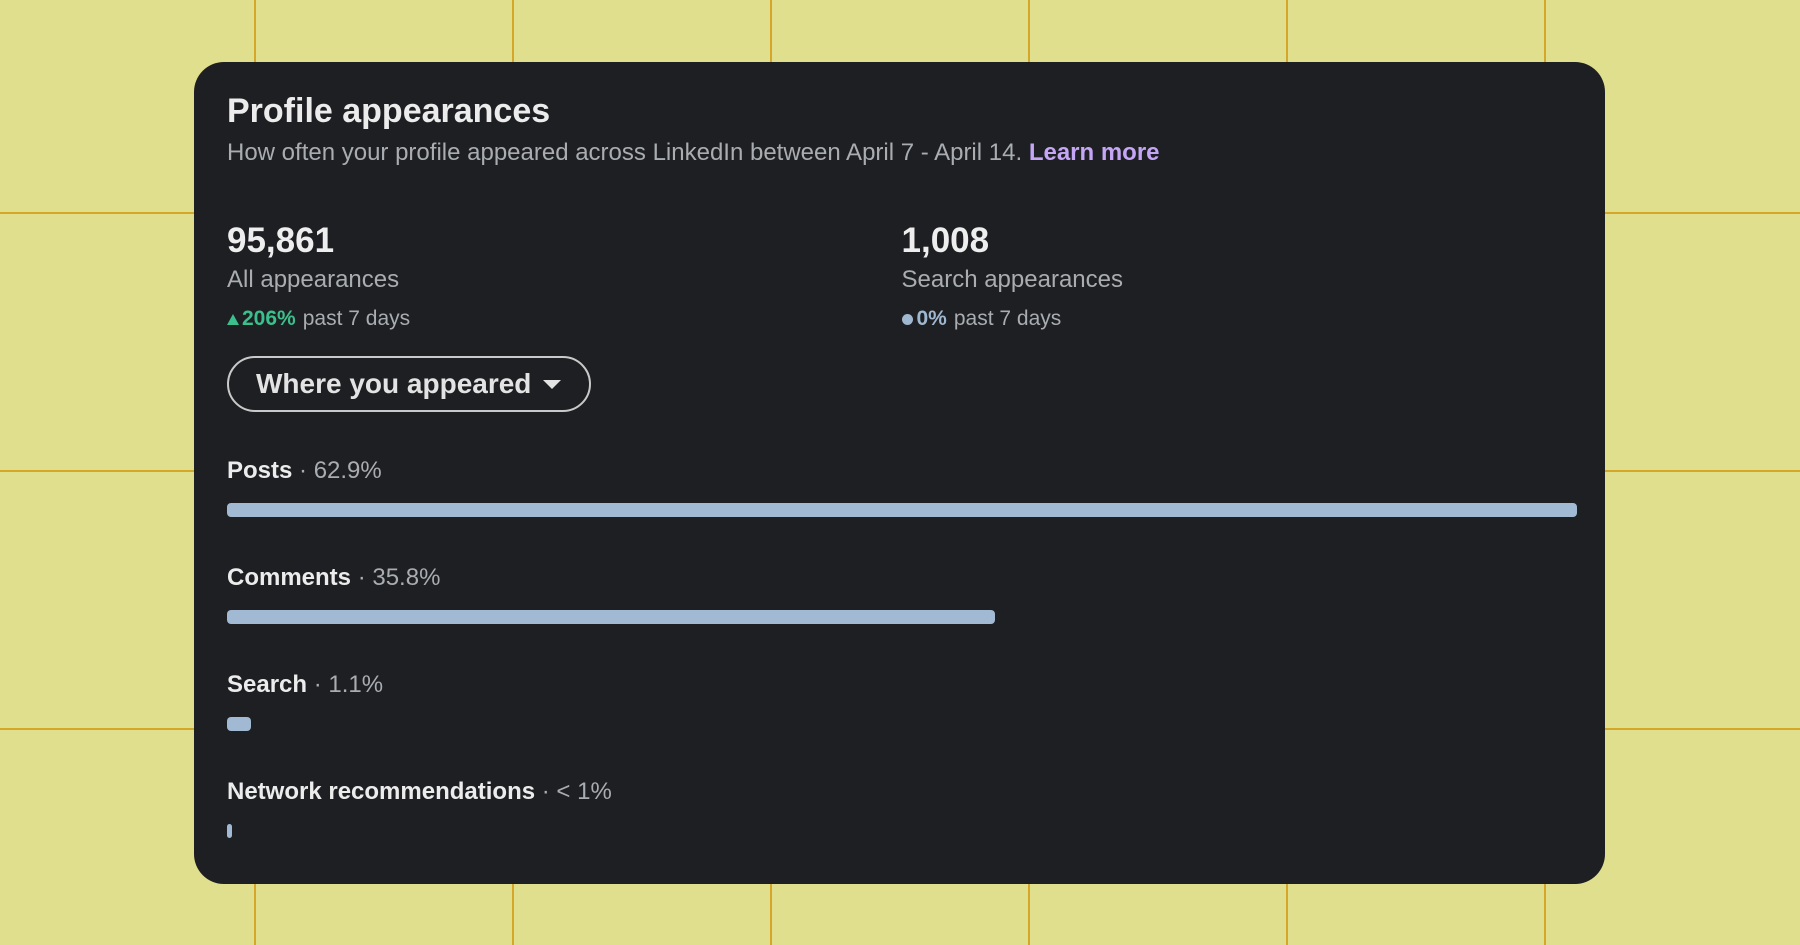 Image resolution: width=1800 pixels, height=945 pixels. I want to click on change-percent: 206%, so click(269, 318).